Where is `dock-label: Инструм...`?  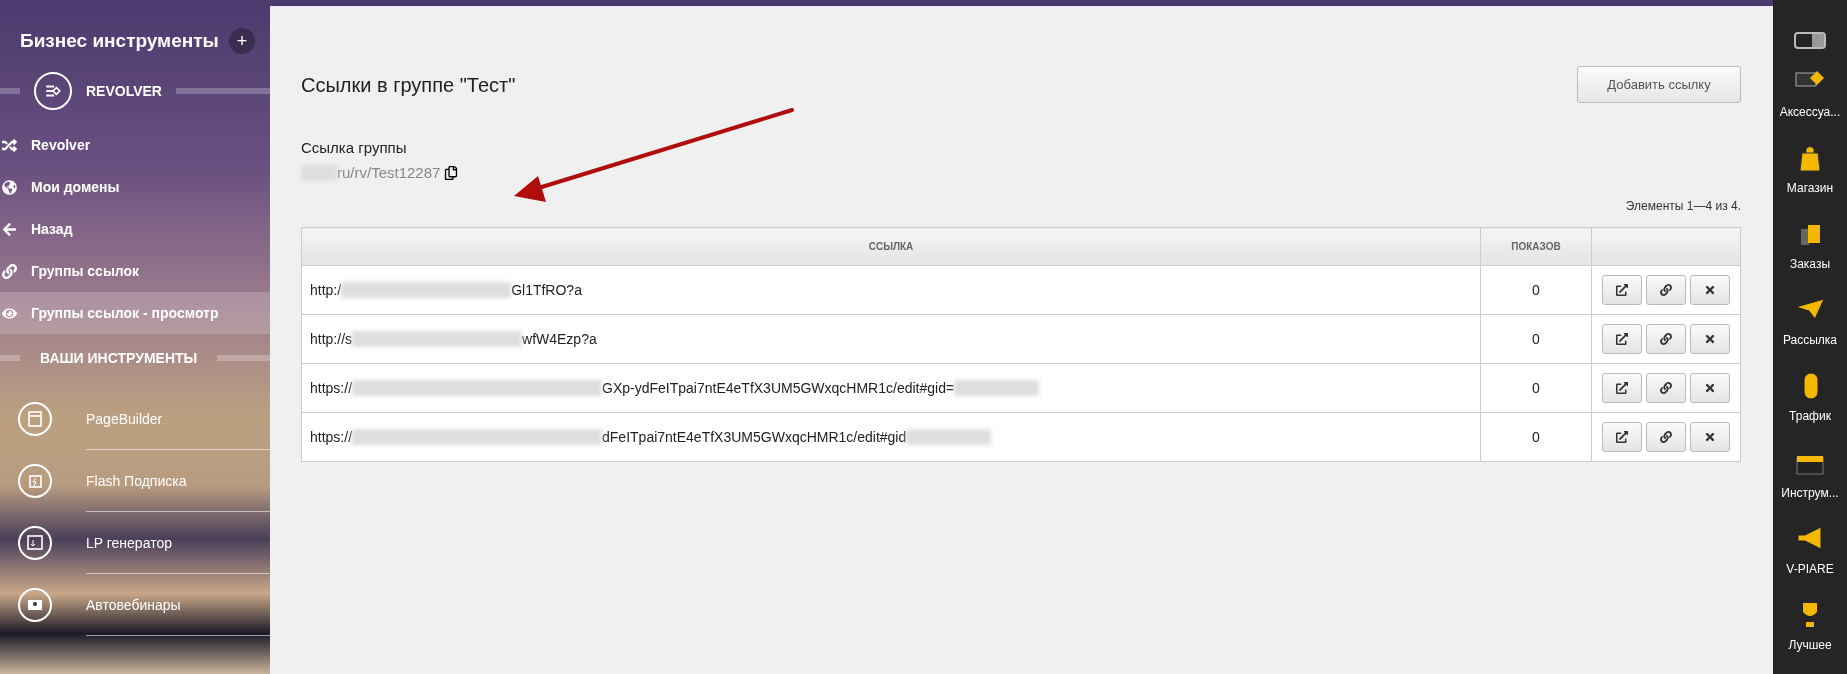 dock-label: Инструм... is located at coordinates (1810, 492).